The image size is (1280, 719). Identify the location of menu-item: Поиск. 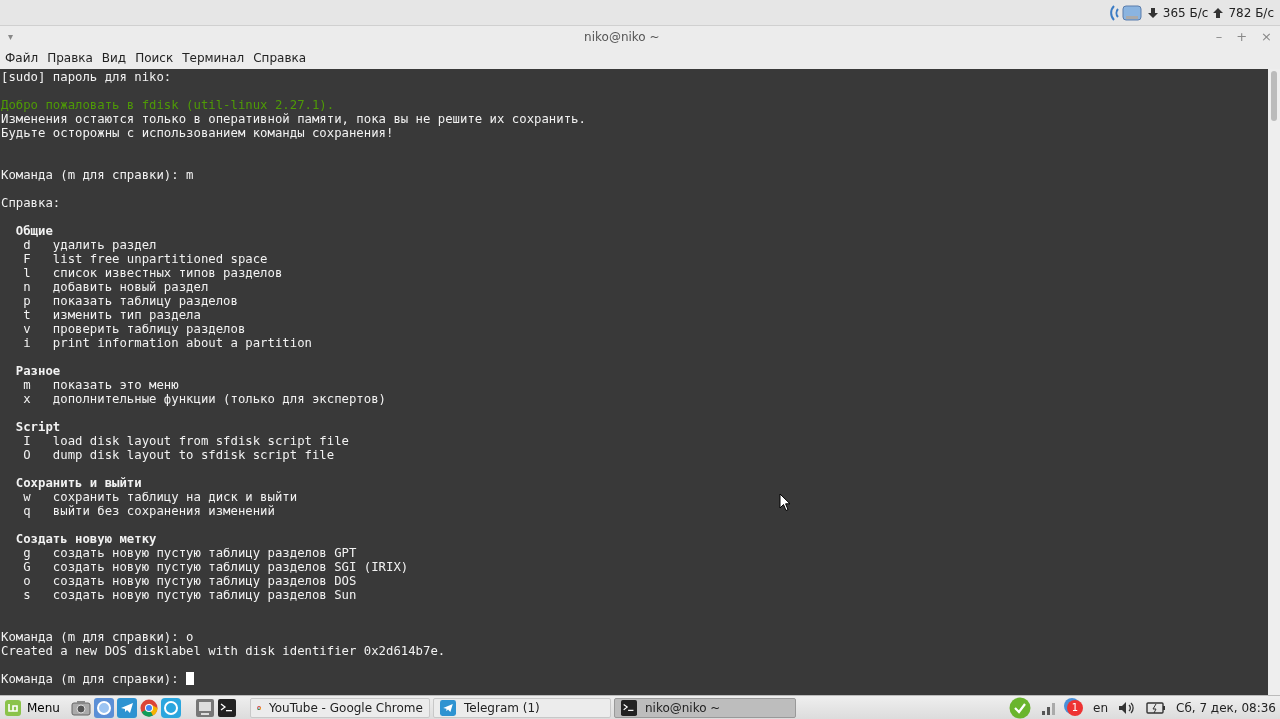
(154, 58).